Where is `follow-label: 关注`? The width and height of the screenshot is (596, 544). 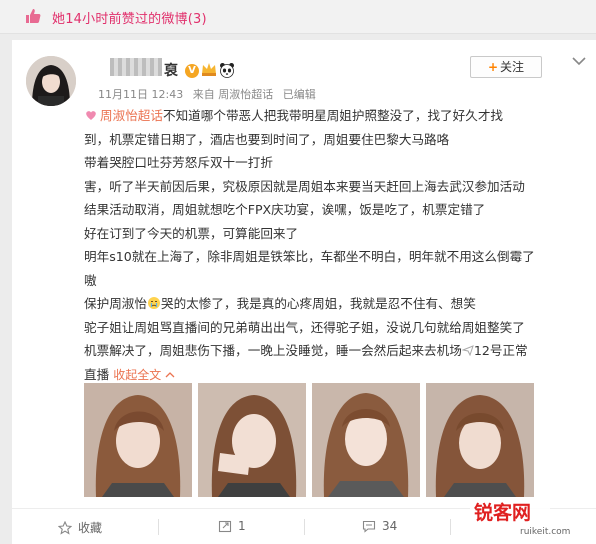
follow-label: 关注 is located at coordinates (512, 67).